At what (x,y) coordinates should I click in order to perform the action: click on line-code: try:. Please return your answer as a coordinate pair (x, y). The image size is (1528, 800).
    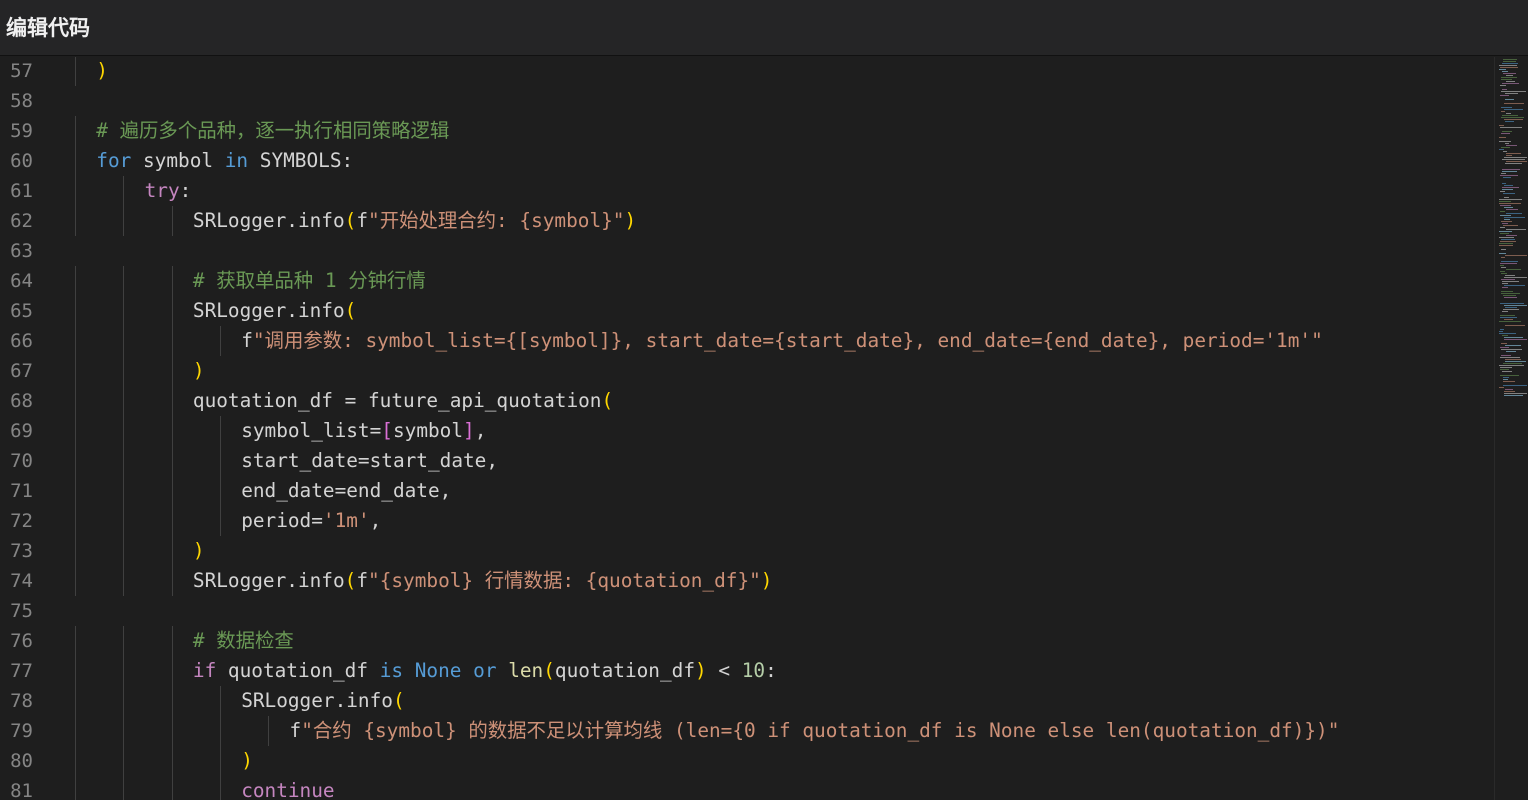
    Looking at the image, I should click on (168, 191).